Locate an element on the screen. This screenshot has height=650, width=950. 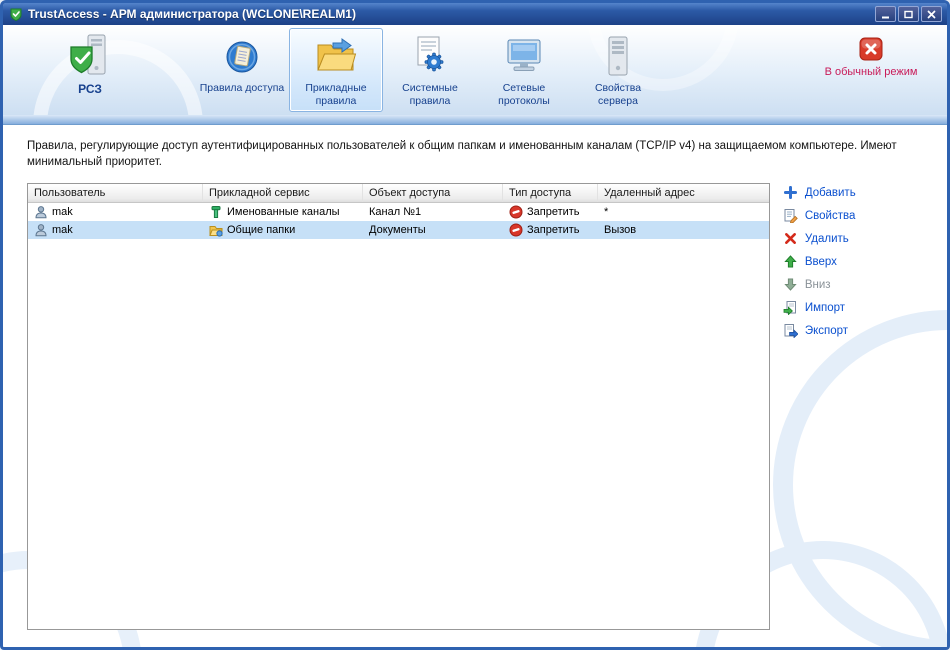
app-icon is located at coordinates (16, 14).